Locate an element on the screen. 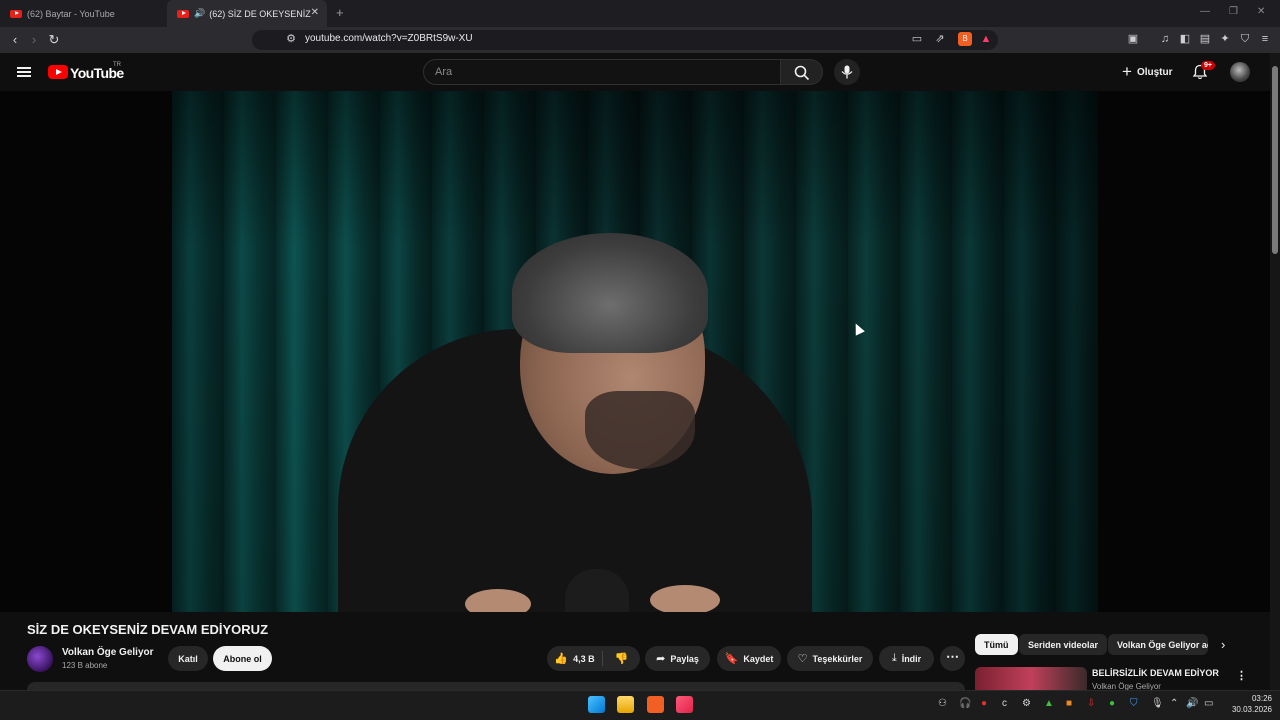  chip-series: Seriden videolar is located at coordinates (1063, 644).